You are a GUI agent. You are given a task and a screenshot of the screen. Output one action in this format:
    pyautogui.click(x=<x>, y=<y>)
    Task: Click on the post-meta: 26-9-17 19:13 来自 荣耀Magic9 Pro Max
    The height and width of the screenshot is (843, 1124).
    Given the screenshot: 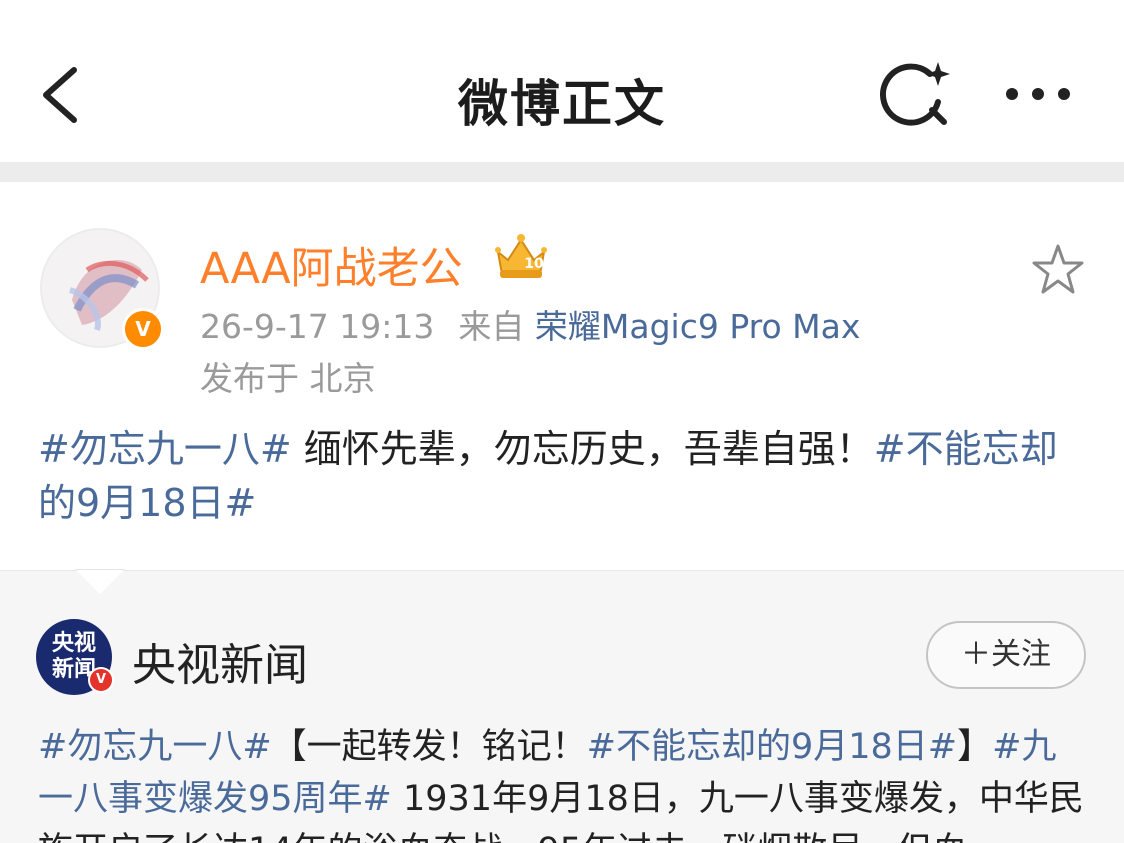 What is the action you would take?
    pyautogui.click(x=530, y=324)
    